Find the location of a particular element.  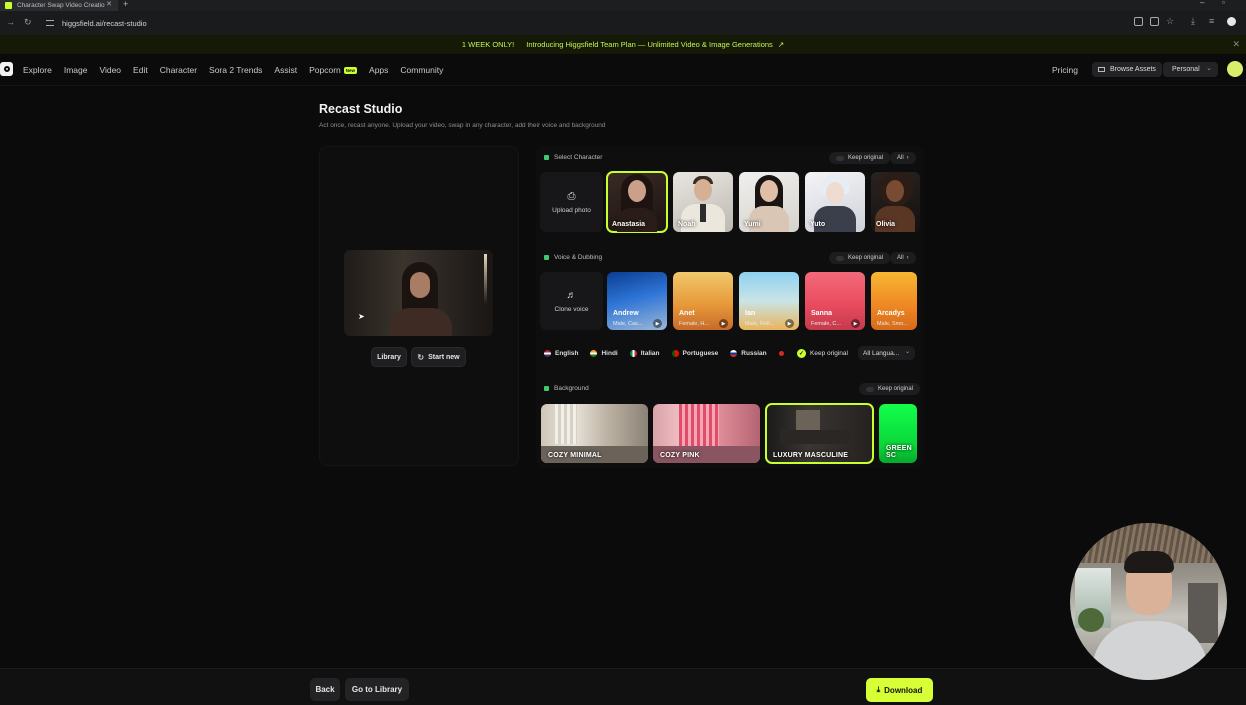

background-card-green-screen: GREEN SC is located at coordinates (898, 433).